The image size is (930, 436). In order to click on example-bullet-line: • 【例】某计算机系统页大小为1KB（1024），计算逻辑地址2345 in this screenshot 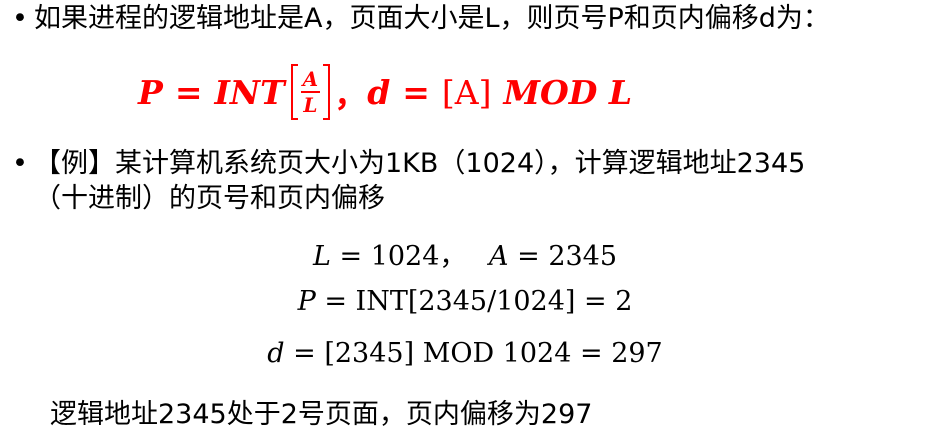, I will do `click(408, 164)`.